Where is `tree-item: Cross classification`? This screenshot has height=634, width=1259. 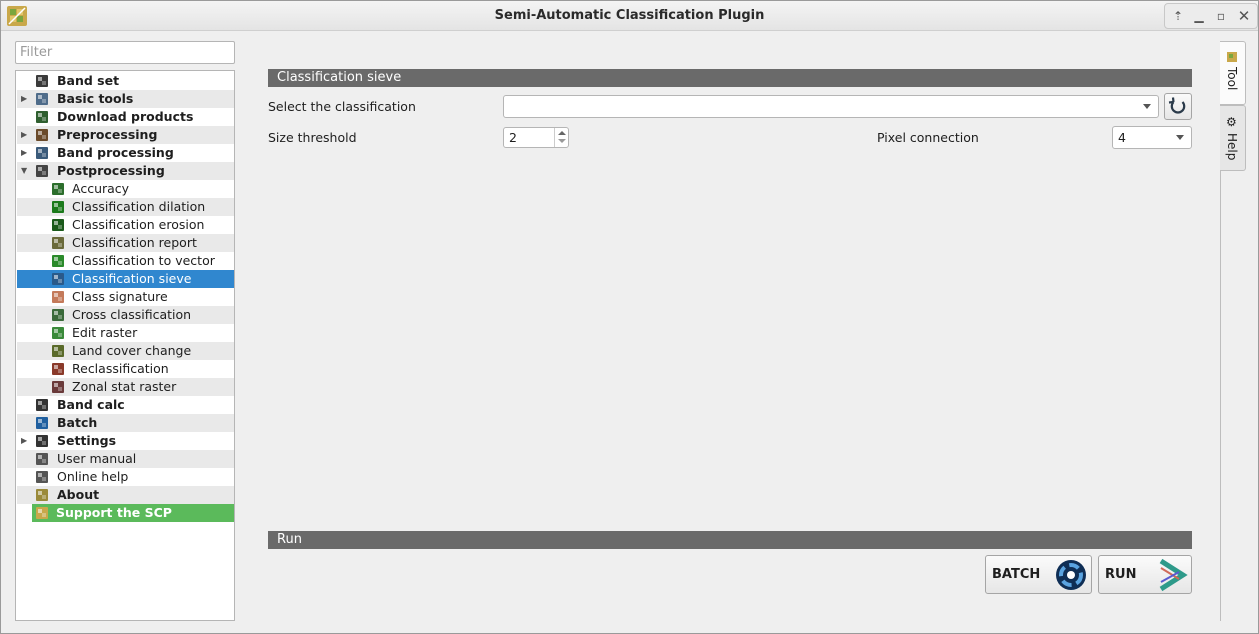 tree-item: Cross classification is located at coordinates (125, 315).